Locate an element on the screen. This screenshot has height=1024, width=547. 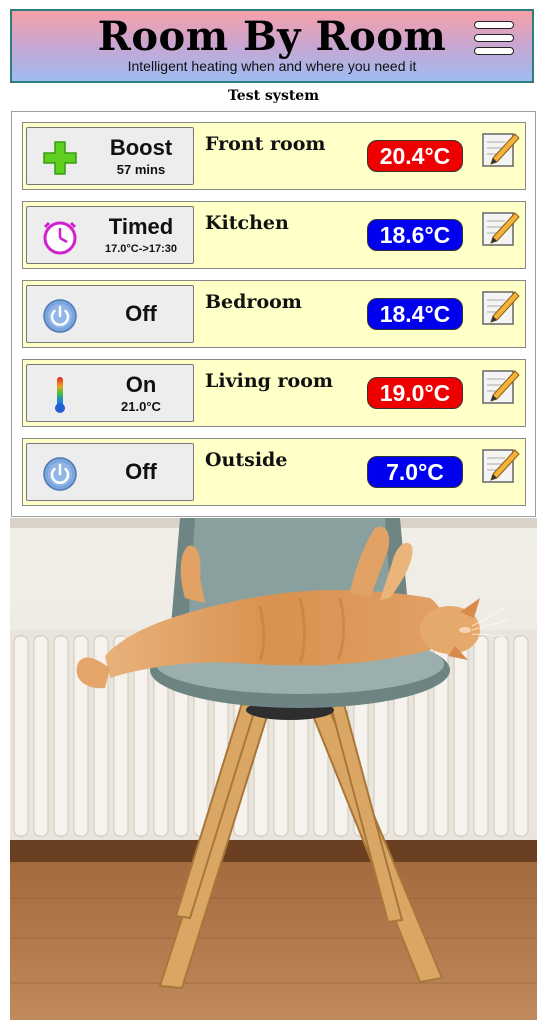
room-name: Kitchen is located at coordinates (247, 223).